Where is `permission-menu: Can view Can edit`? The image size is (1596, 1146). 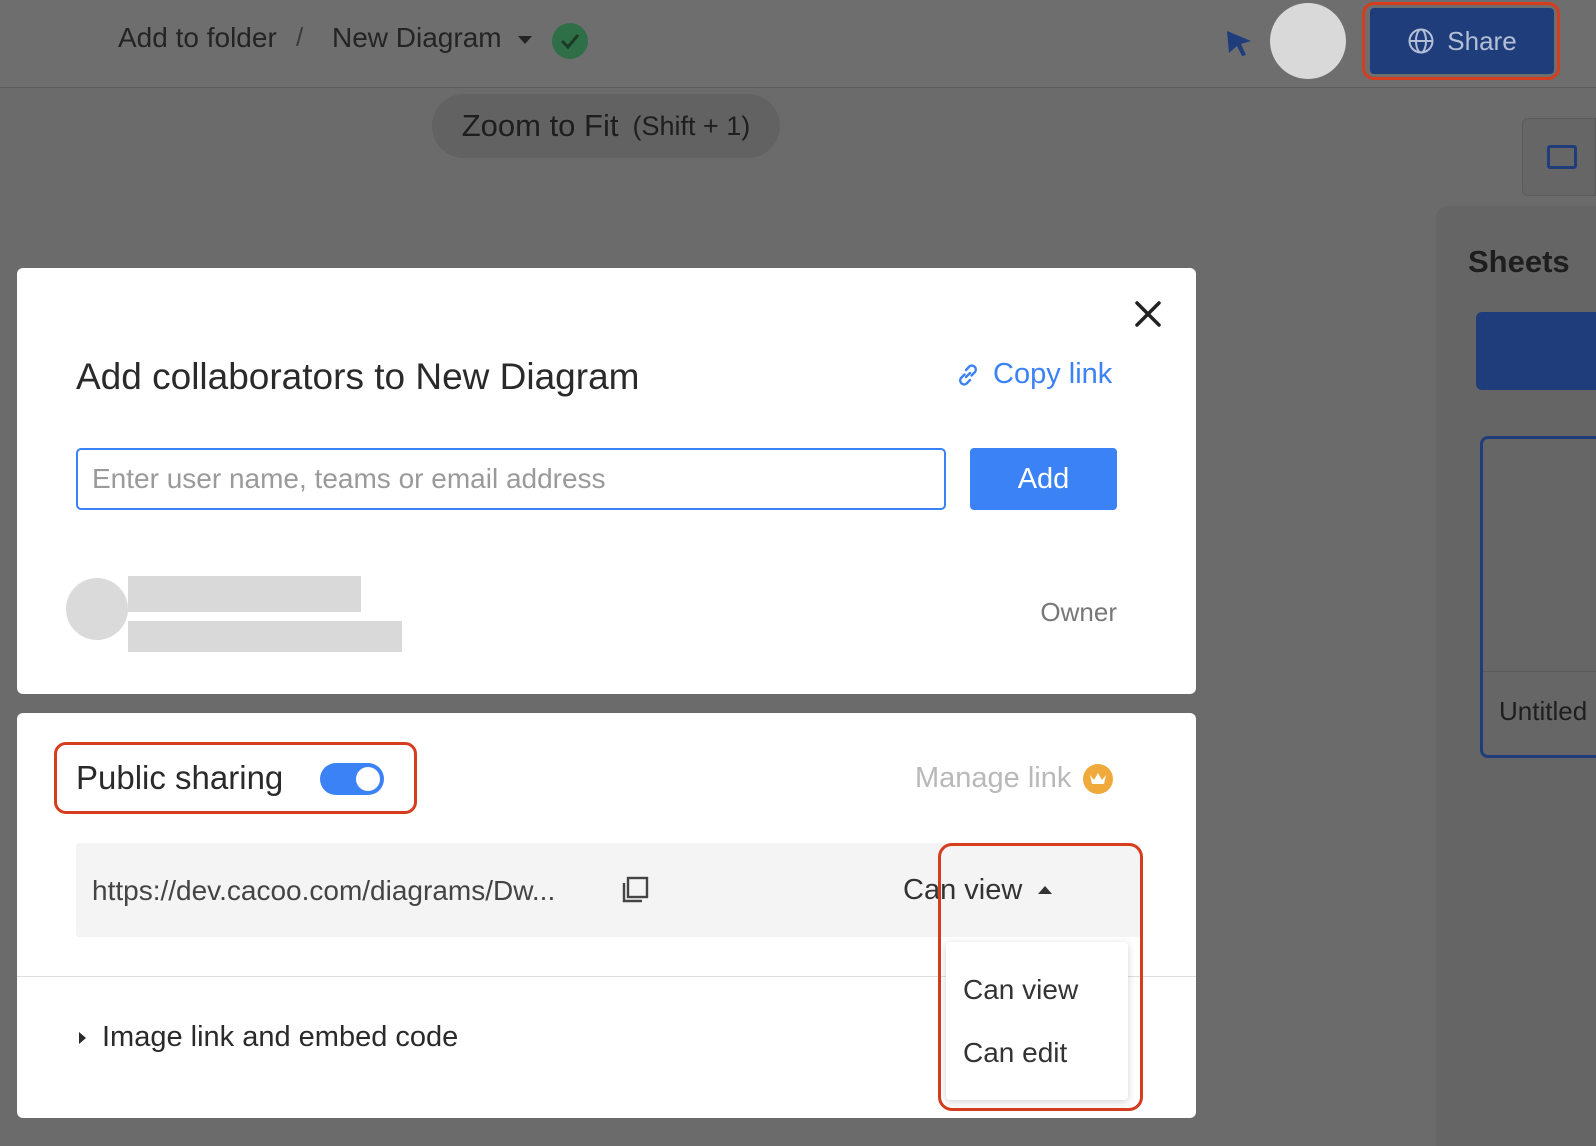
permission-menu: Can view Can edit is located at coordinates (1037, 1021).